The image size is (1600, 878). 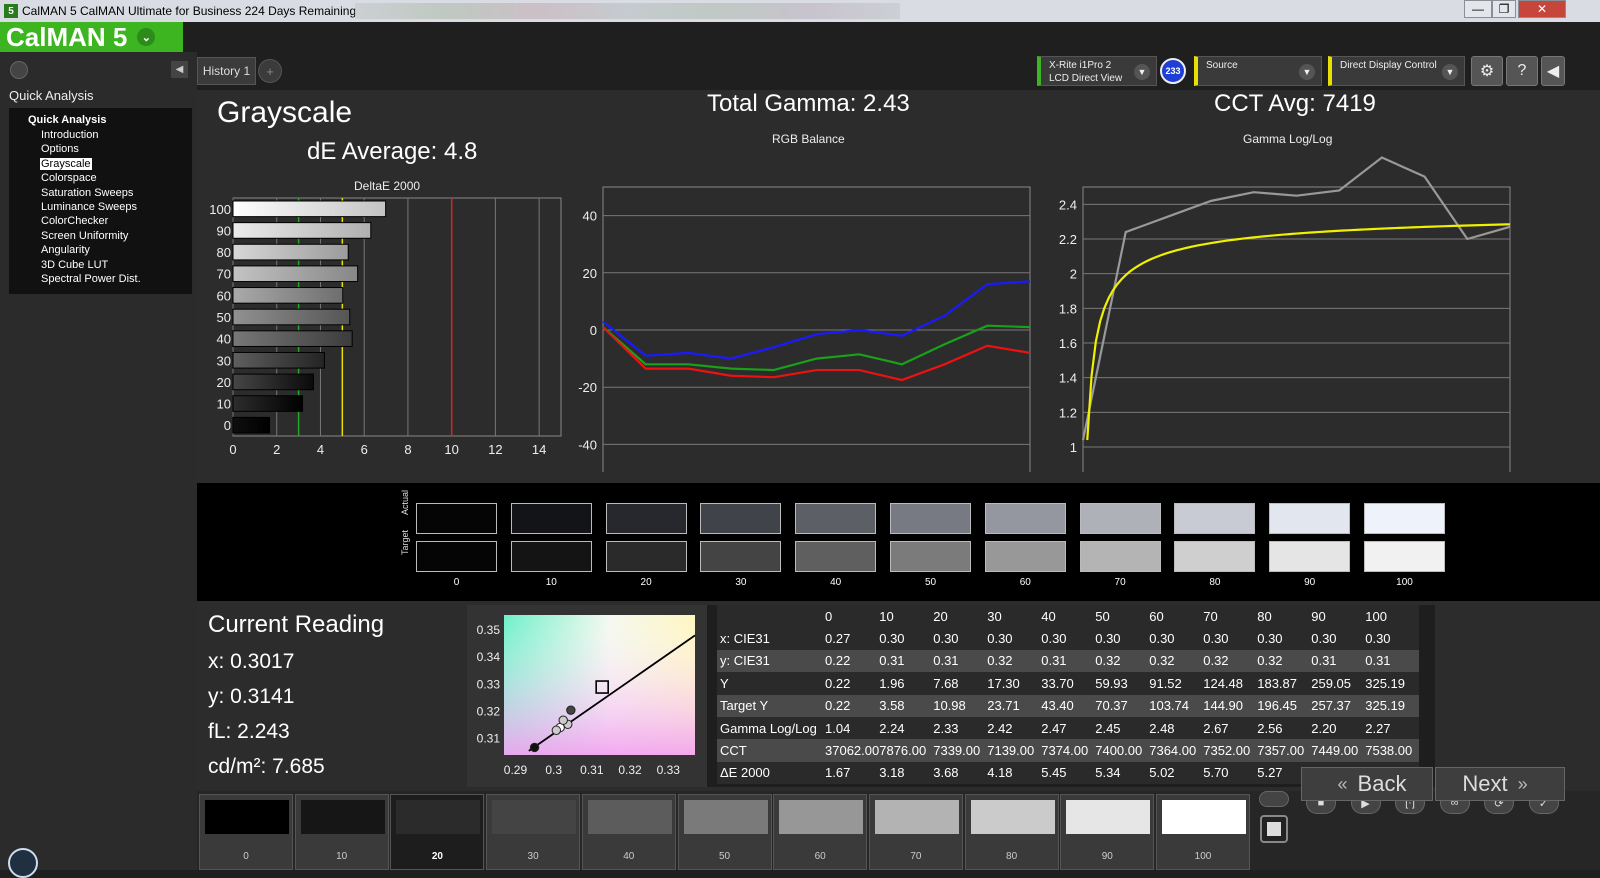 I want to click on deltae-y-tick: 50, so click(x=224, y=317).